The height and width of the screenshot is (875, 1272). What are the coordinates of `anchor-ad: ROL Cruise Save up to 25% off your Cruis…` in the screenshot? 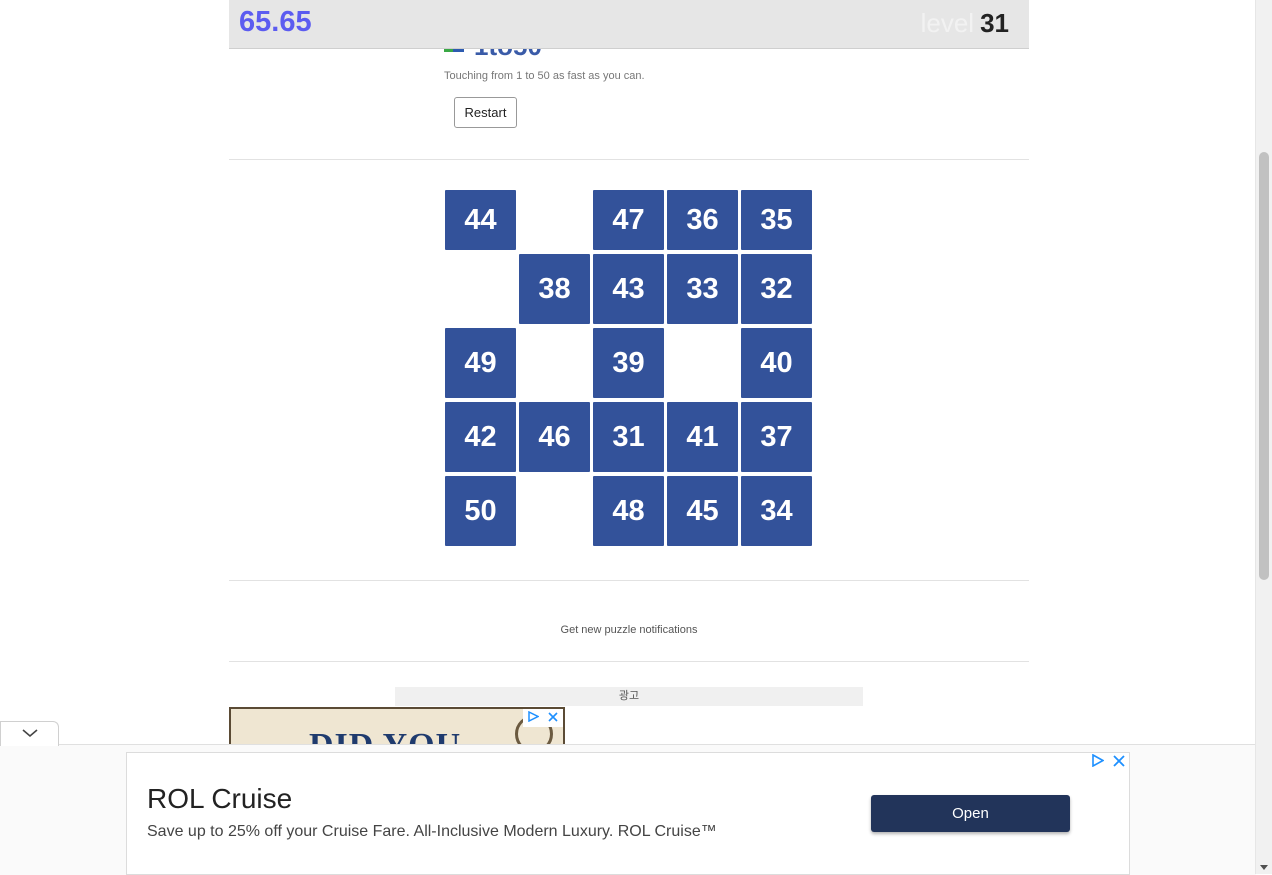 It's located at (628, 809).